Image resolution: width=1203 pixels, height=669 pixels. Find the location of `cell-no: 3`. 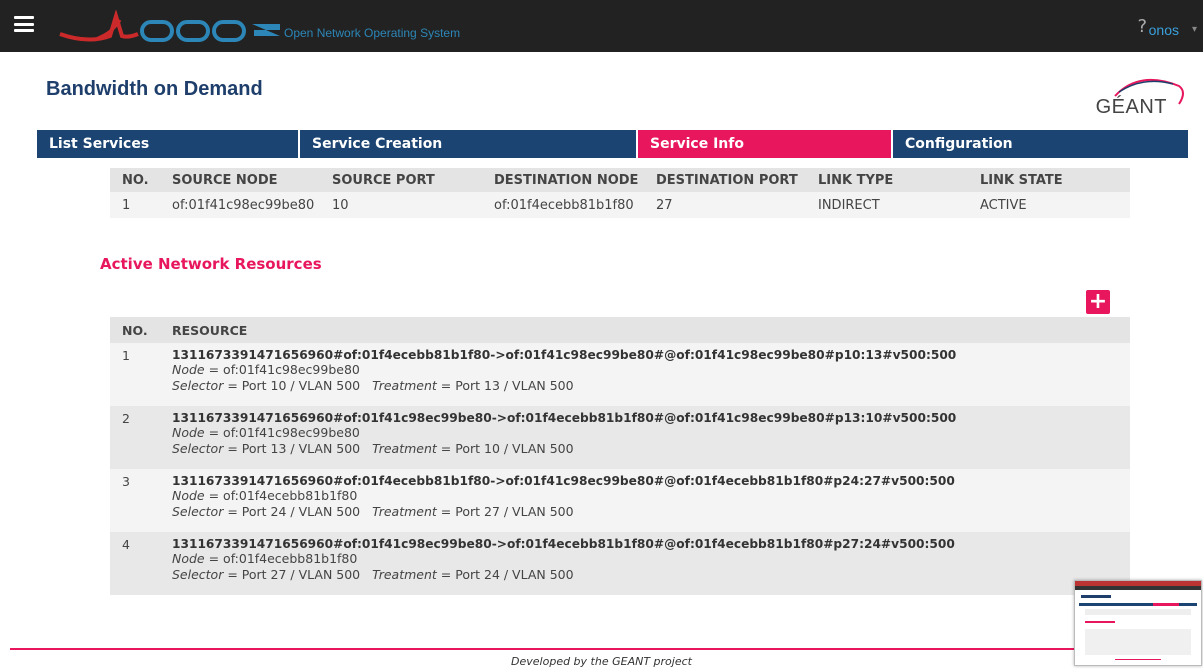

cell-no: 3 is located at coordinates (135, 500).